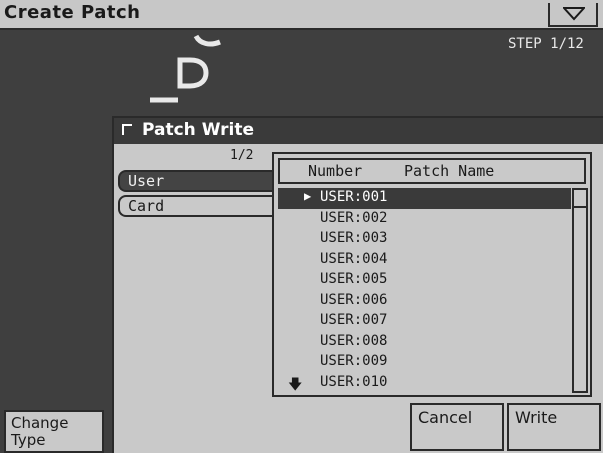  What do you see at coordinates (195, 77) in the screenshot?
I see `background-graphic` at bounding box center [195, 77].